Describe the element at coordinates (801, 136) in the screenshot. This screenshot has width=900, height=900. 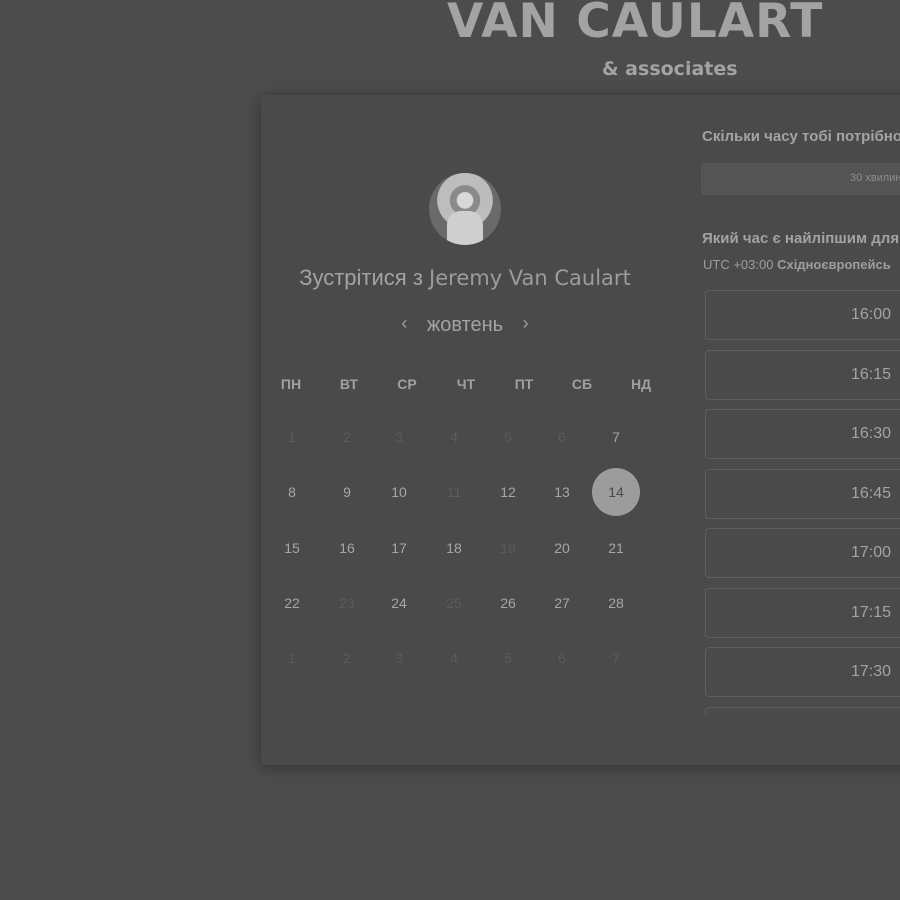
I see `duration-question: Скільки часу тобі потрібно` at that location.